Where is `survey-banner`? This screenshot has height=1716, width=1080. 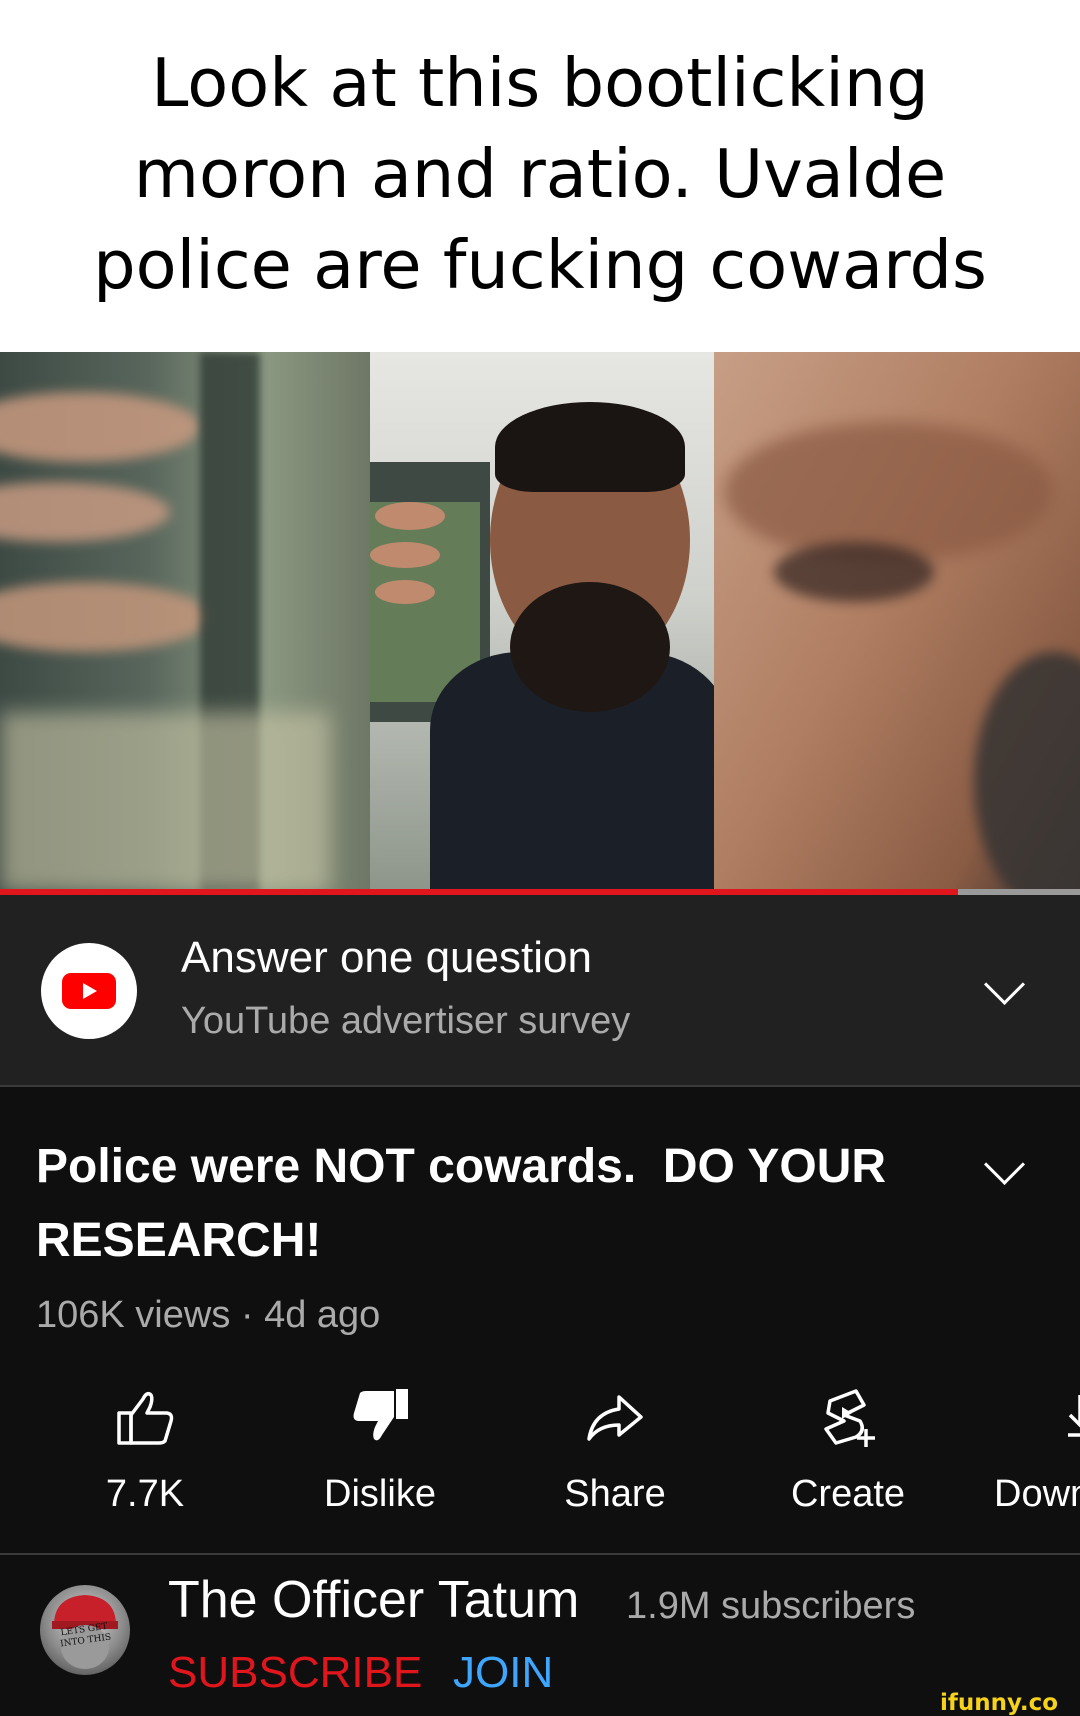
survey-banner is located at coordinates (540, 990).